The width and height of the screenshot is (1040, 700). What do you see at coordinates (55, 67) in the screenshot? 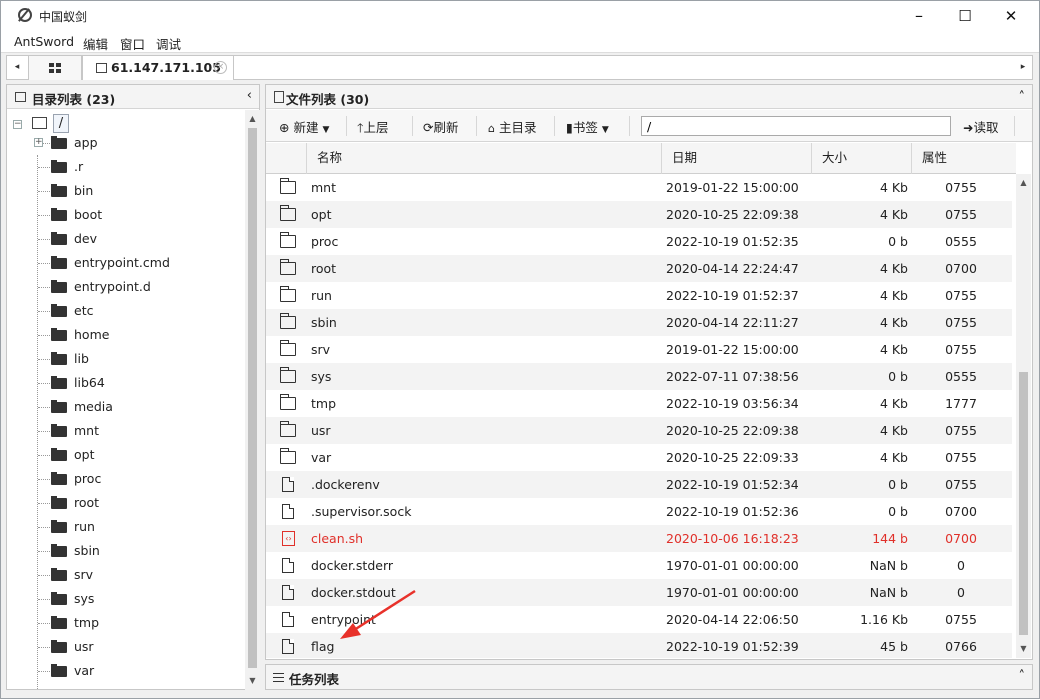
I see `tab-home` at bounding box center [55, 67].